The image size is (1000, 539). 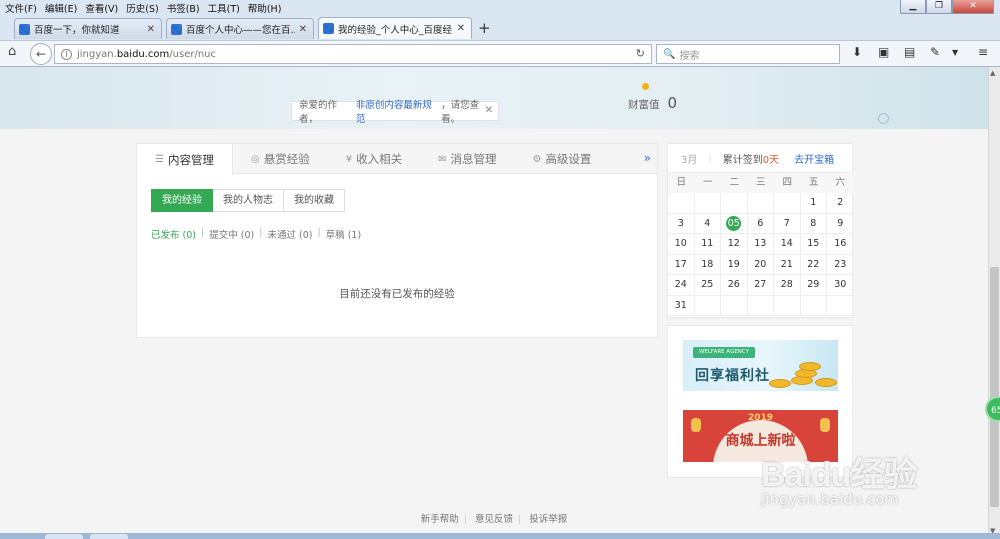 I want to click on menu-item: 书签(B), so click(x=183, y=8).